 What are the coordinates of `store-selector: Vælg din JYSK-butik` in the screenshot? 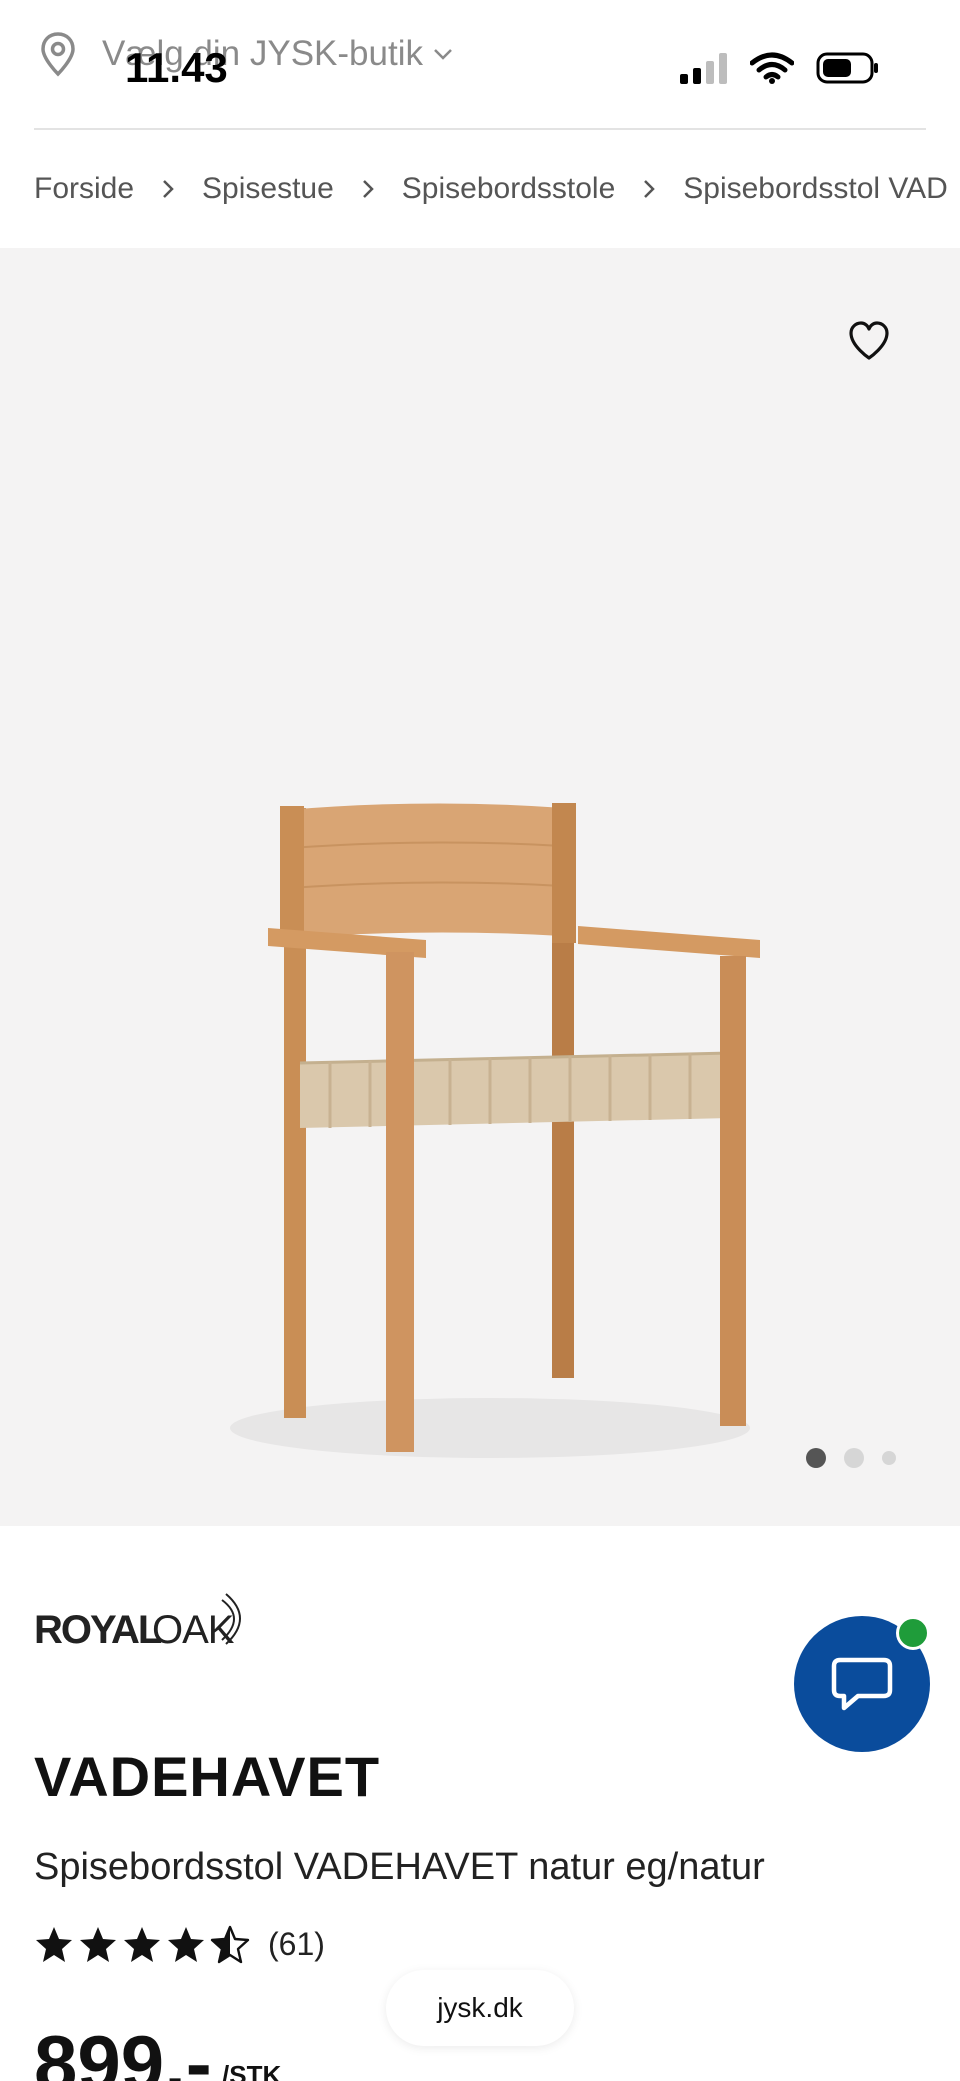 It's located at (246, 54).